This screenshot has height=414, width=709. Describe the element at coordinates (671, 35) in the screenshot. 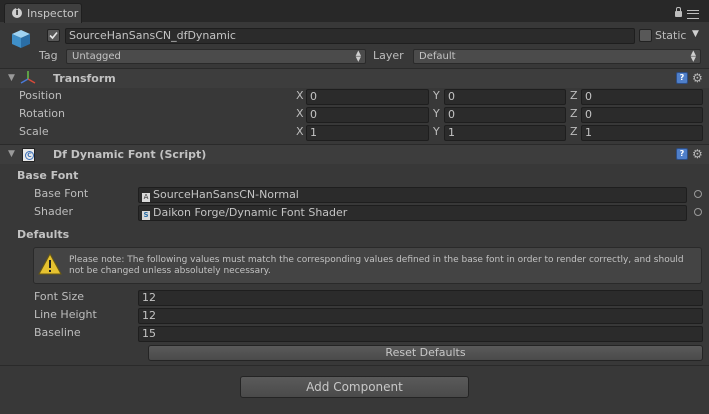

I see `static-label: Static` at that location.